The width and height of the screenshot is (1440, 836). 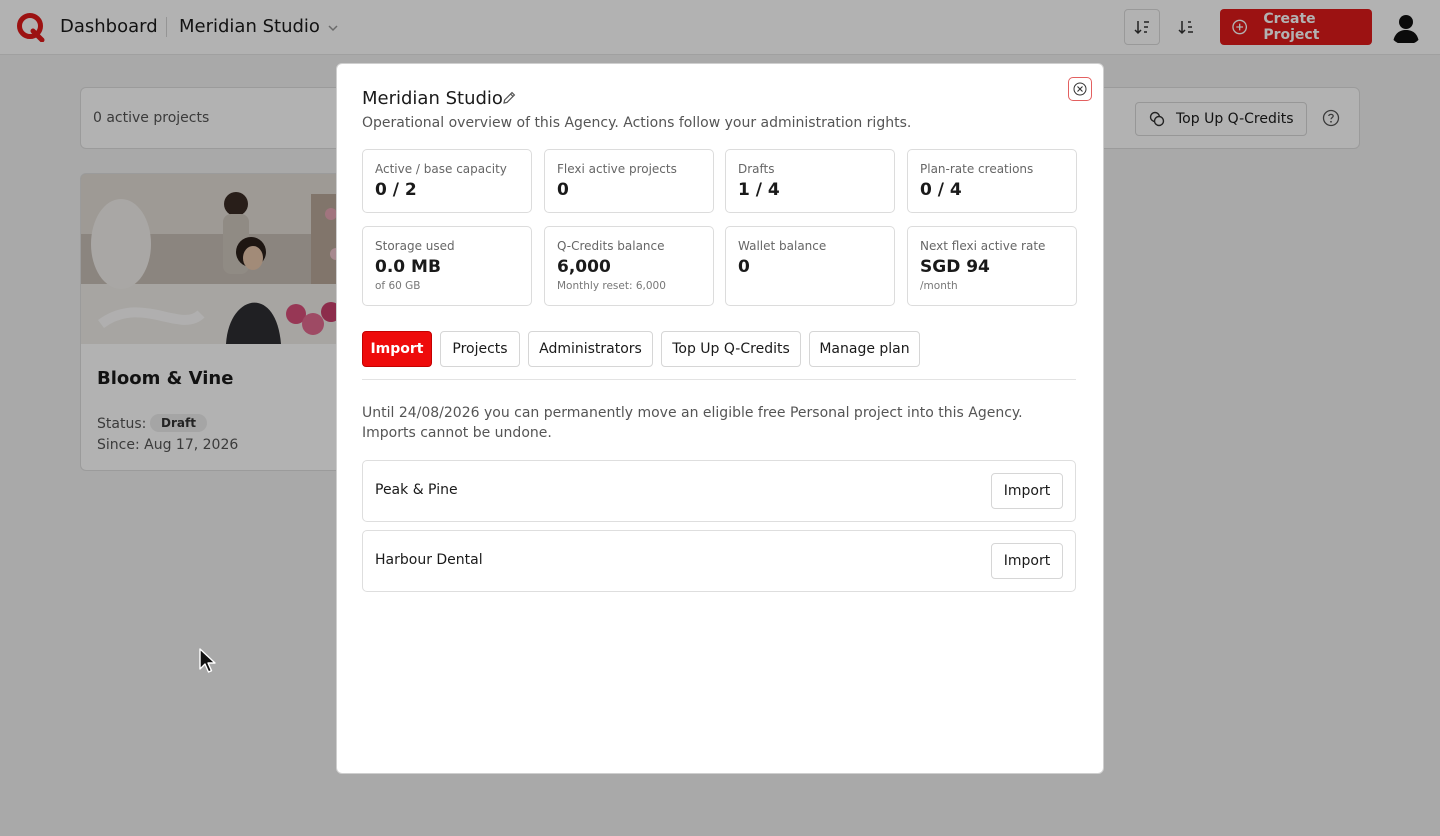 I want to click on stat-drafts: Drafts 1 / 4, so click(x=810, y=181).